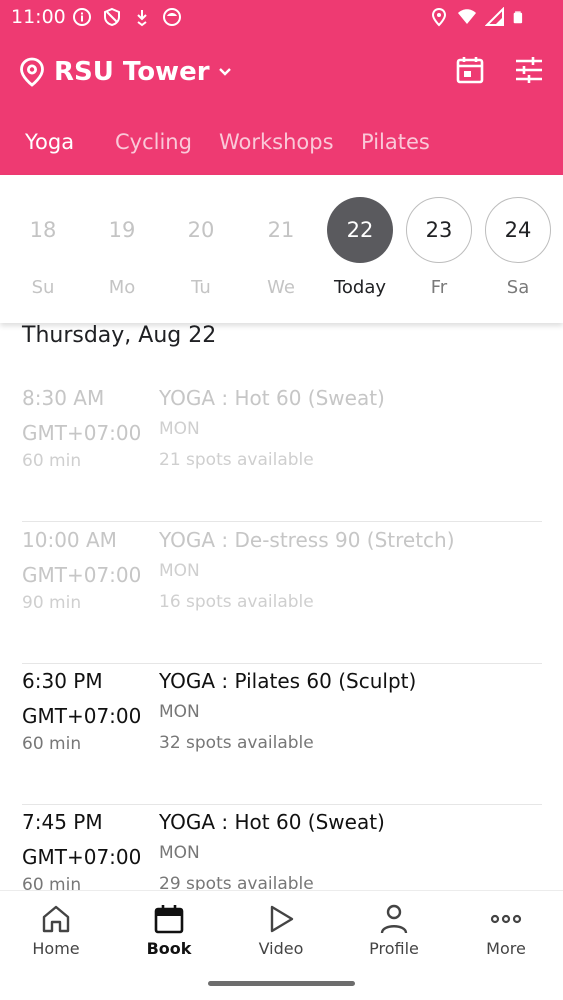 This screenshot has width=563, height=1000. What do you see at coordinates (43, 252) in the screenshot?
I see `date-item: 18 Su` at bounding box center [43, 252].